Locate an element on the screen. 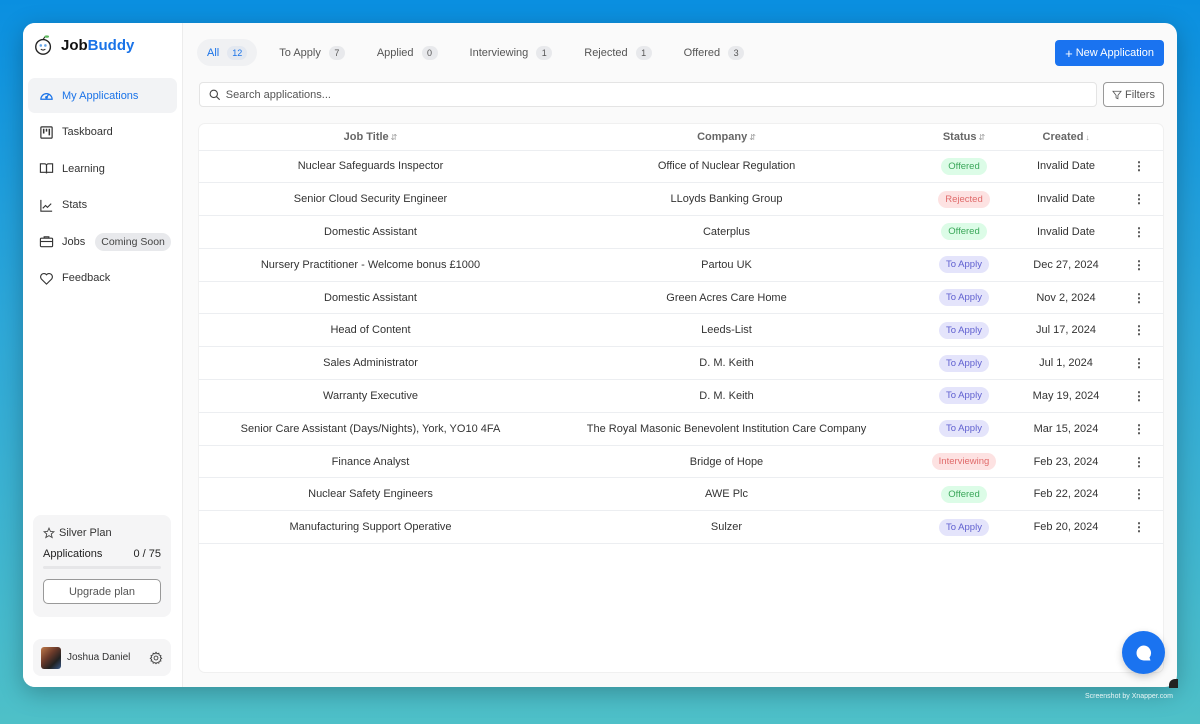 This screenshot has height=724, width=1200. tab-offered: Offered 3 is located at coordinates (714, 52).